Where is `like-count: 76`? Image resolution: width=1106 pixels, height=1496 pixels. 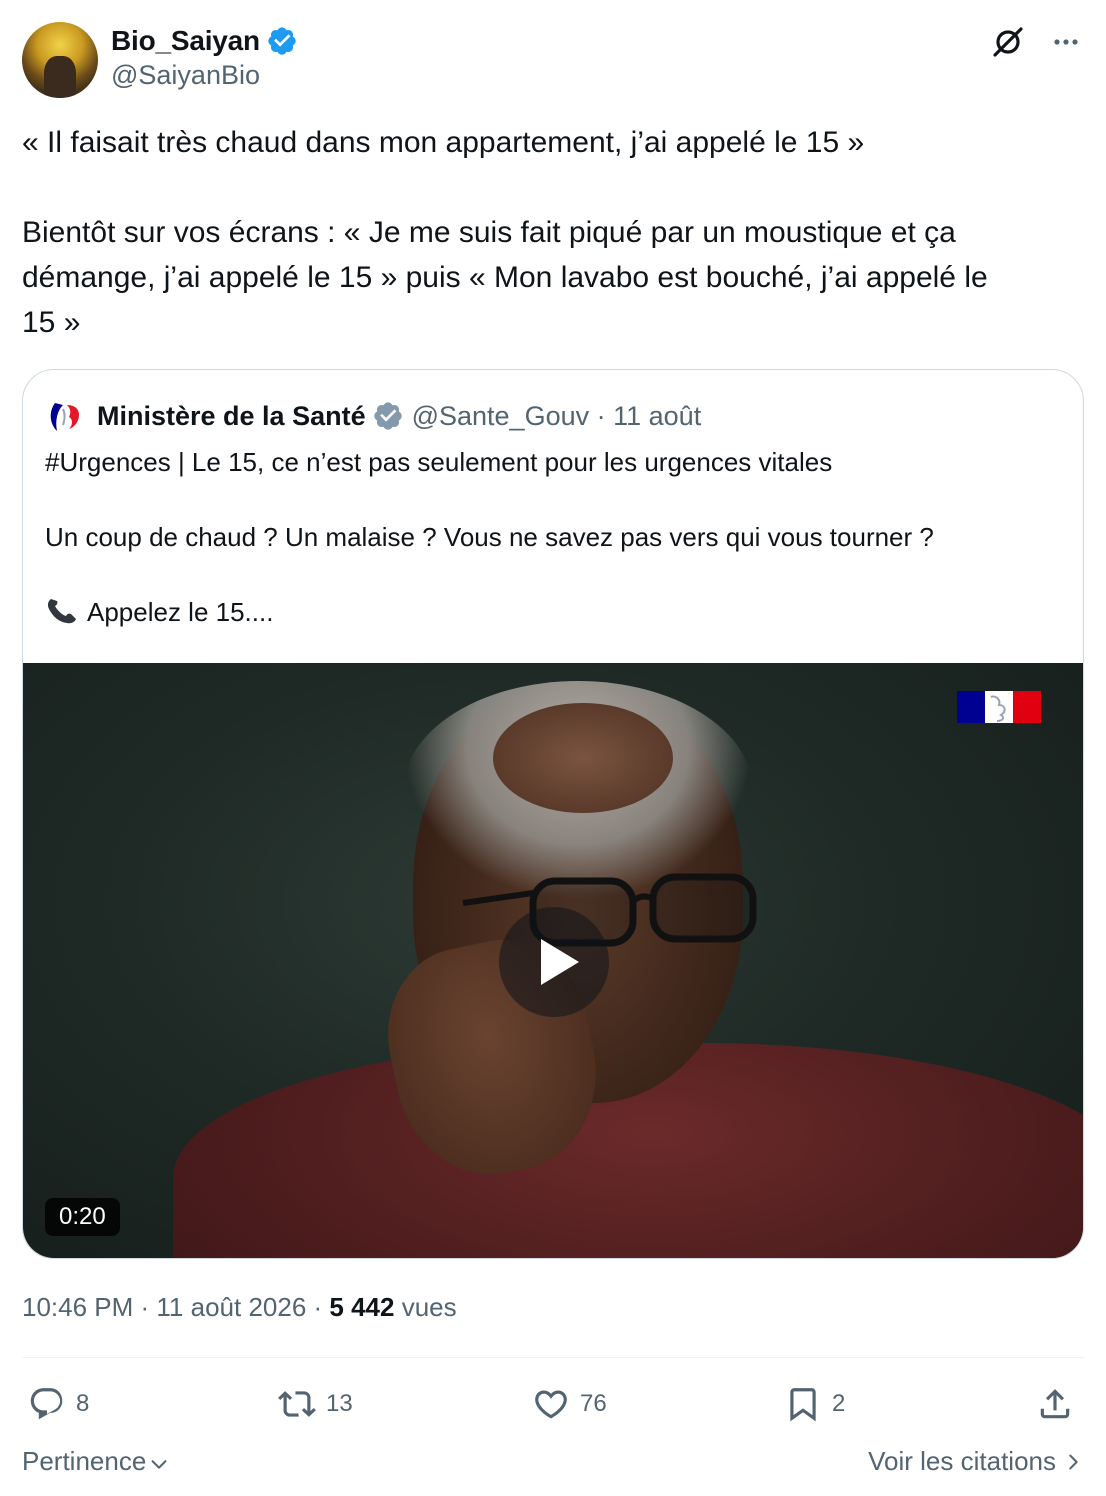 like-count: 76 is located at coordinates (593, 1403).